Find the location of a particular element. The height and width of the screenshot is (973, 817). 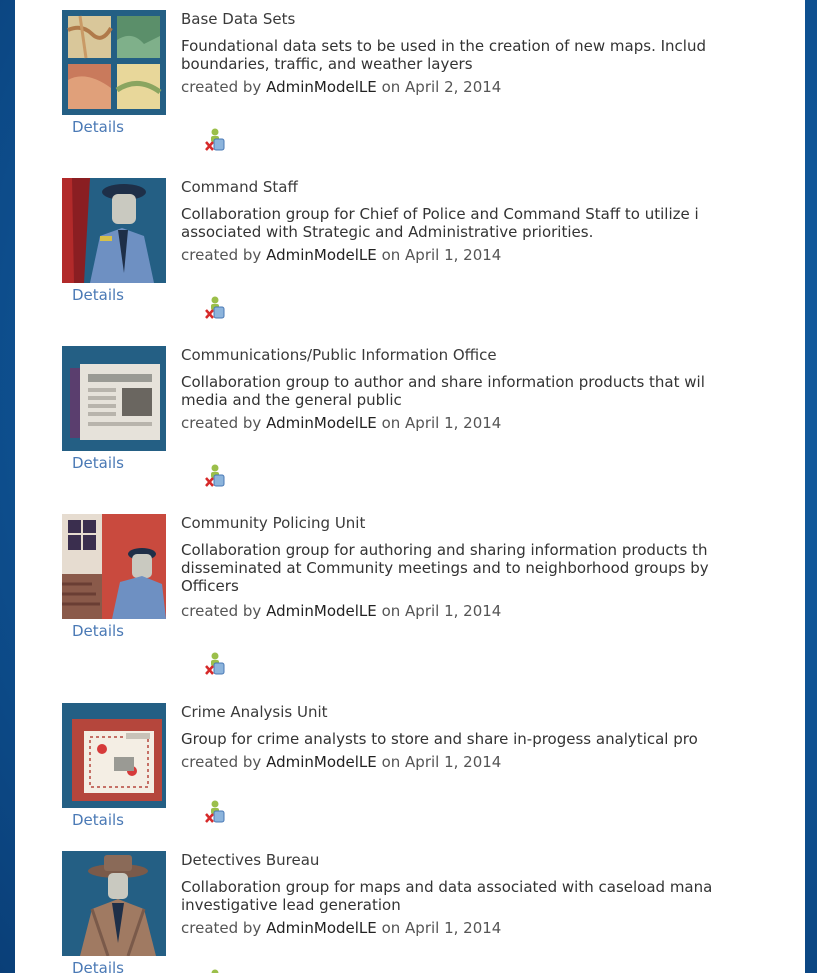

crime-analysis-thumbnail is located at coordinates (114, 755).